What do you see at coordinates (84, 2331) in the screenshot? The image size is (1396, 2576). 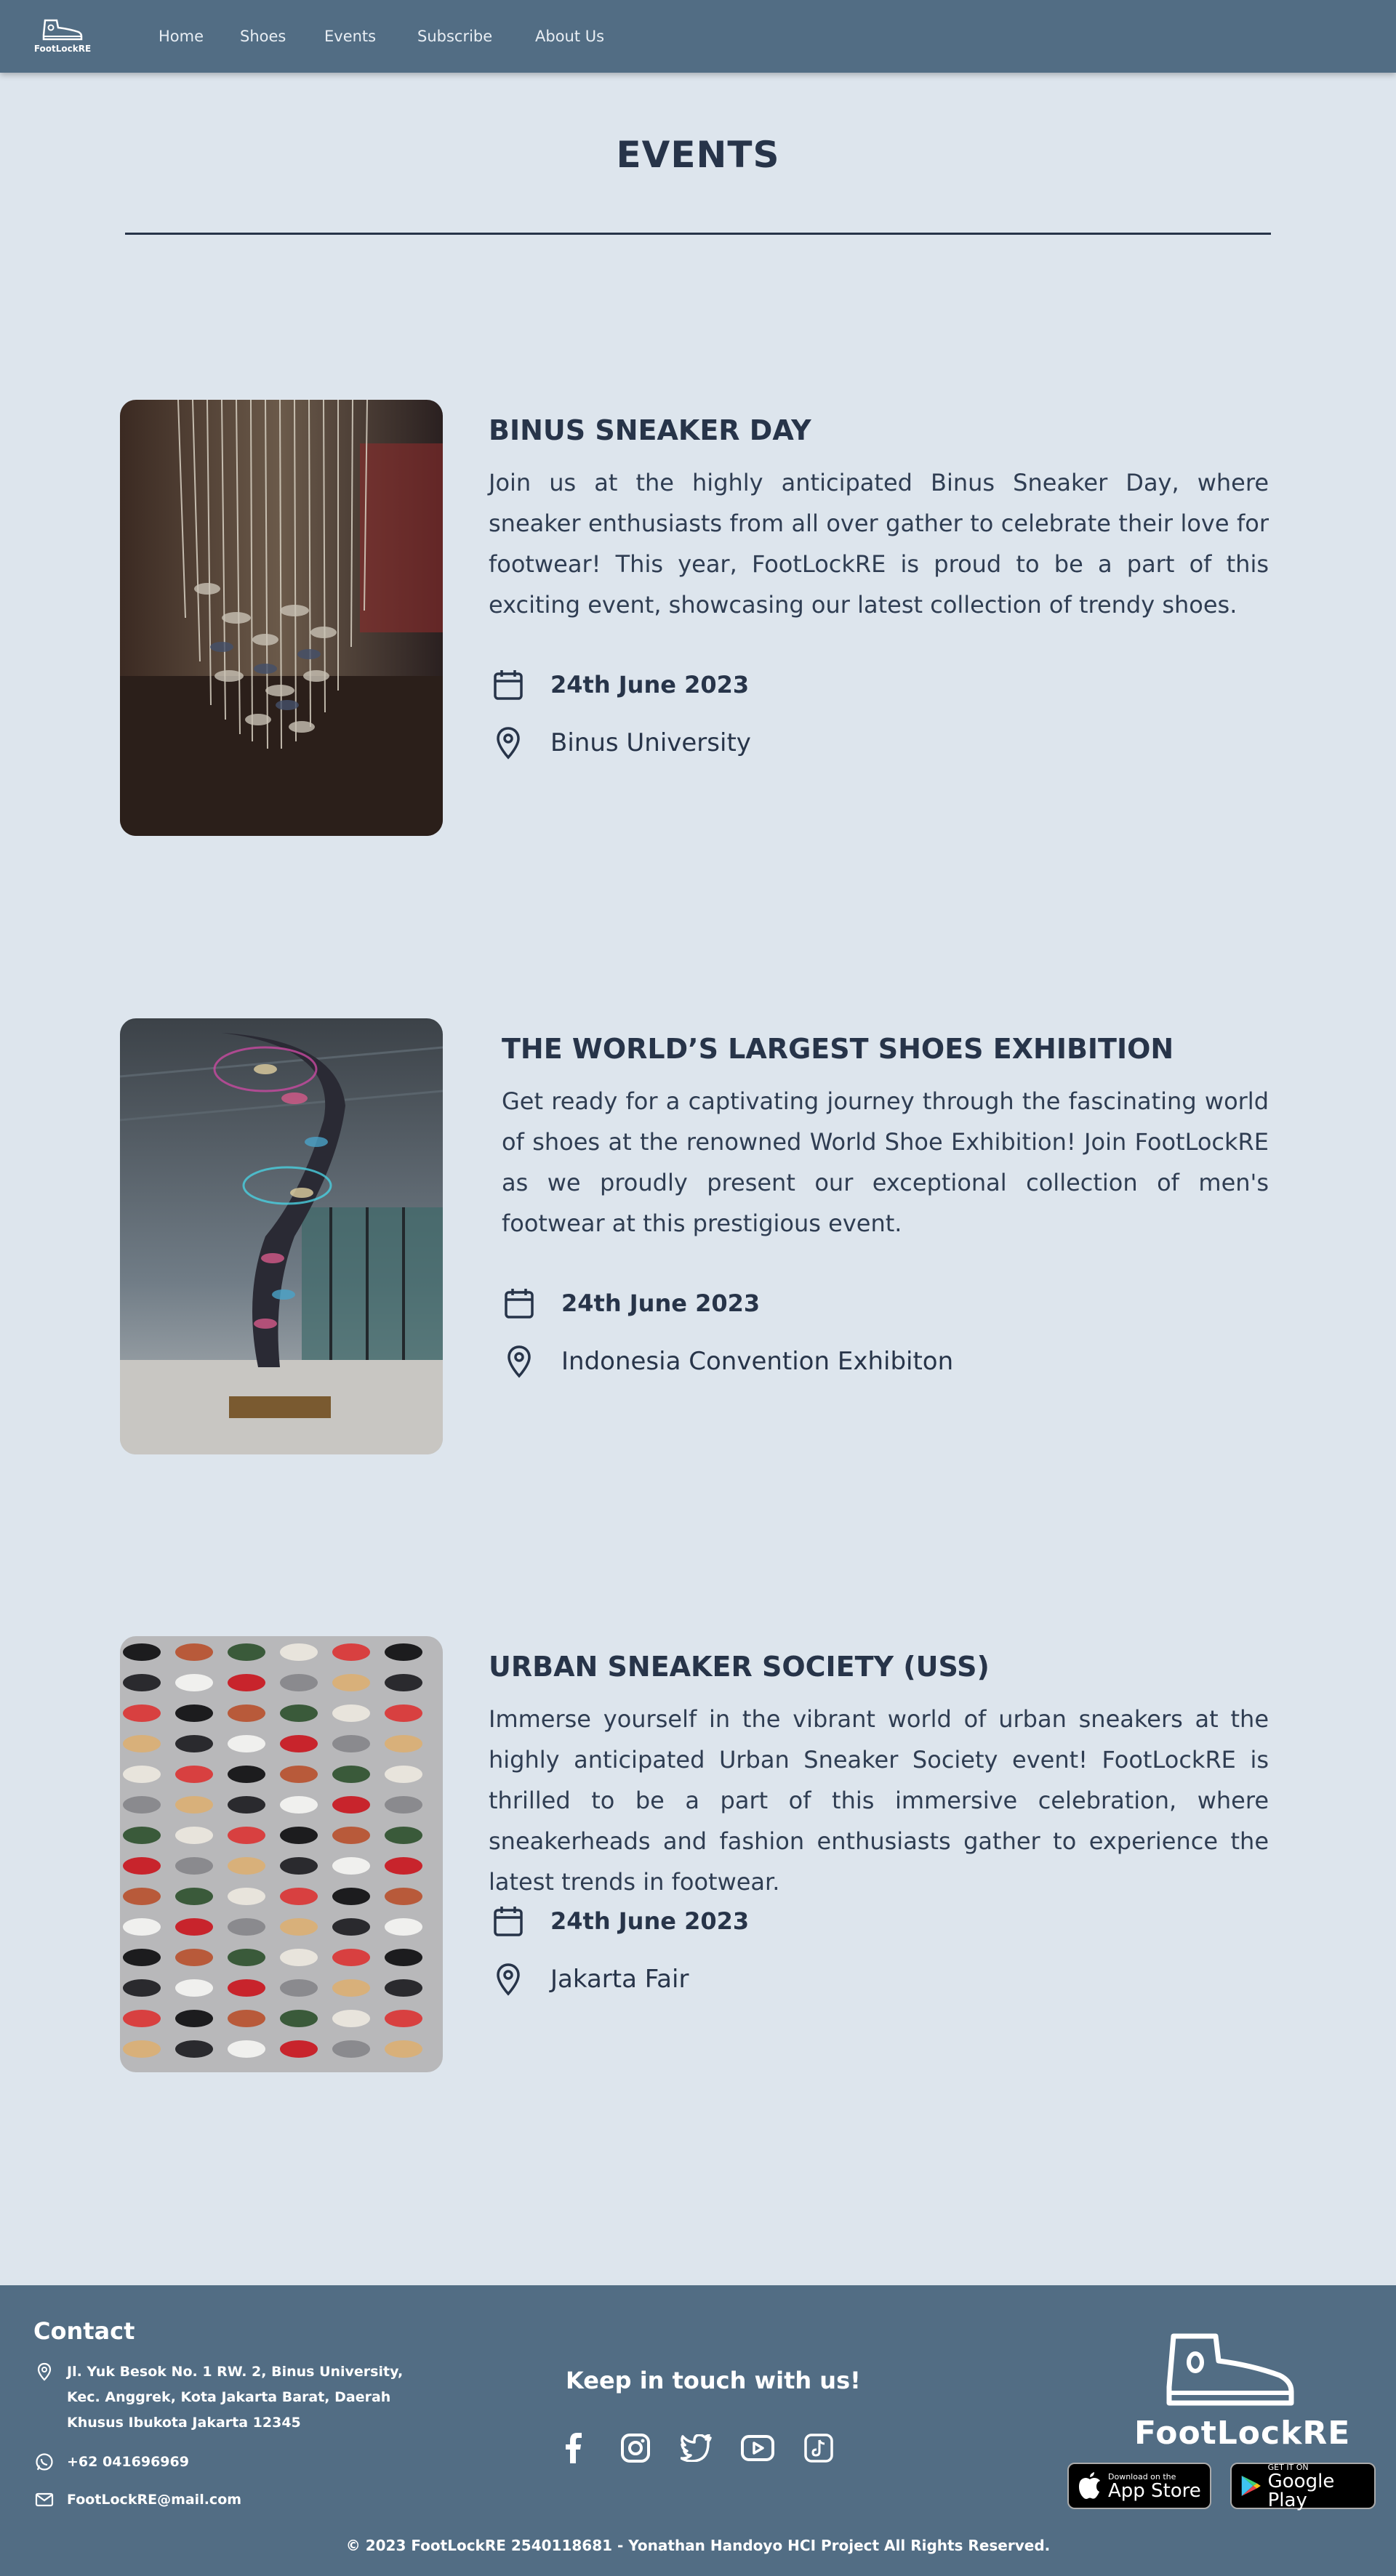 I see `contact-title: Contact` at bounding box center [84, 2331].